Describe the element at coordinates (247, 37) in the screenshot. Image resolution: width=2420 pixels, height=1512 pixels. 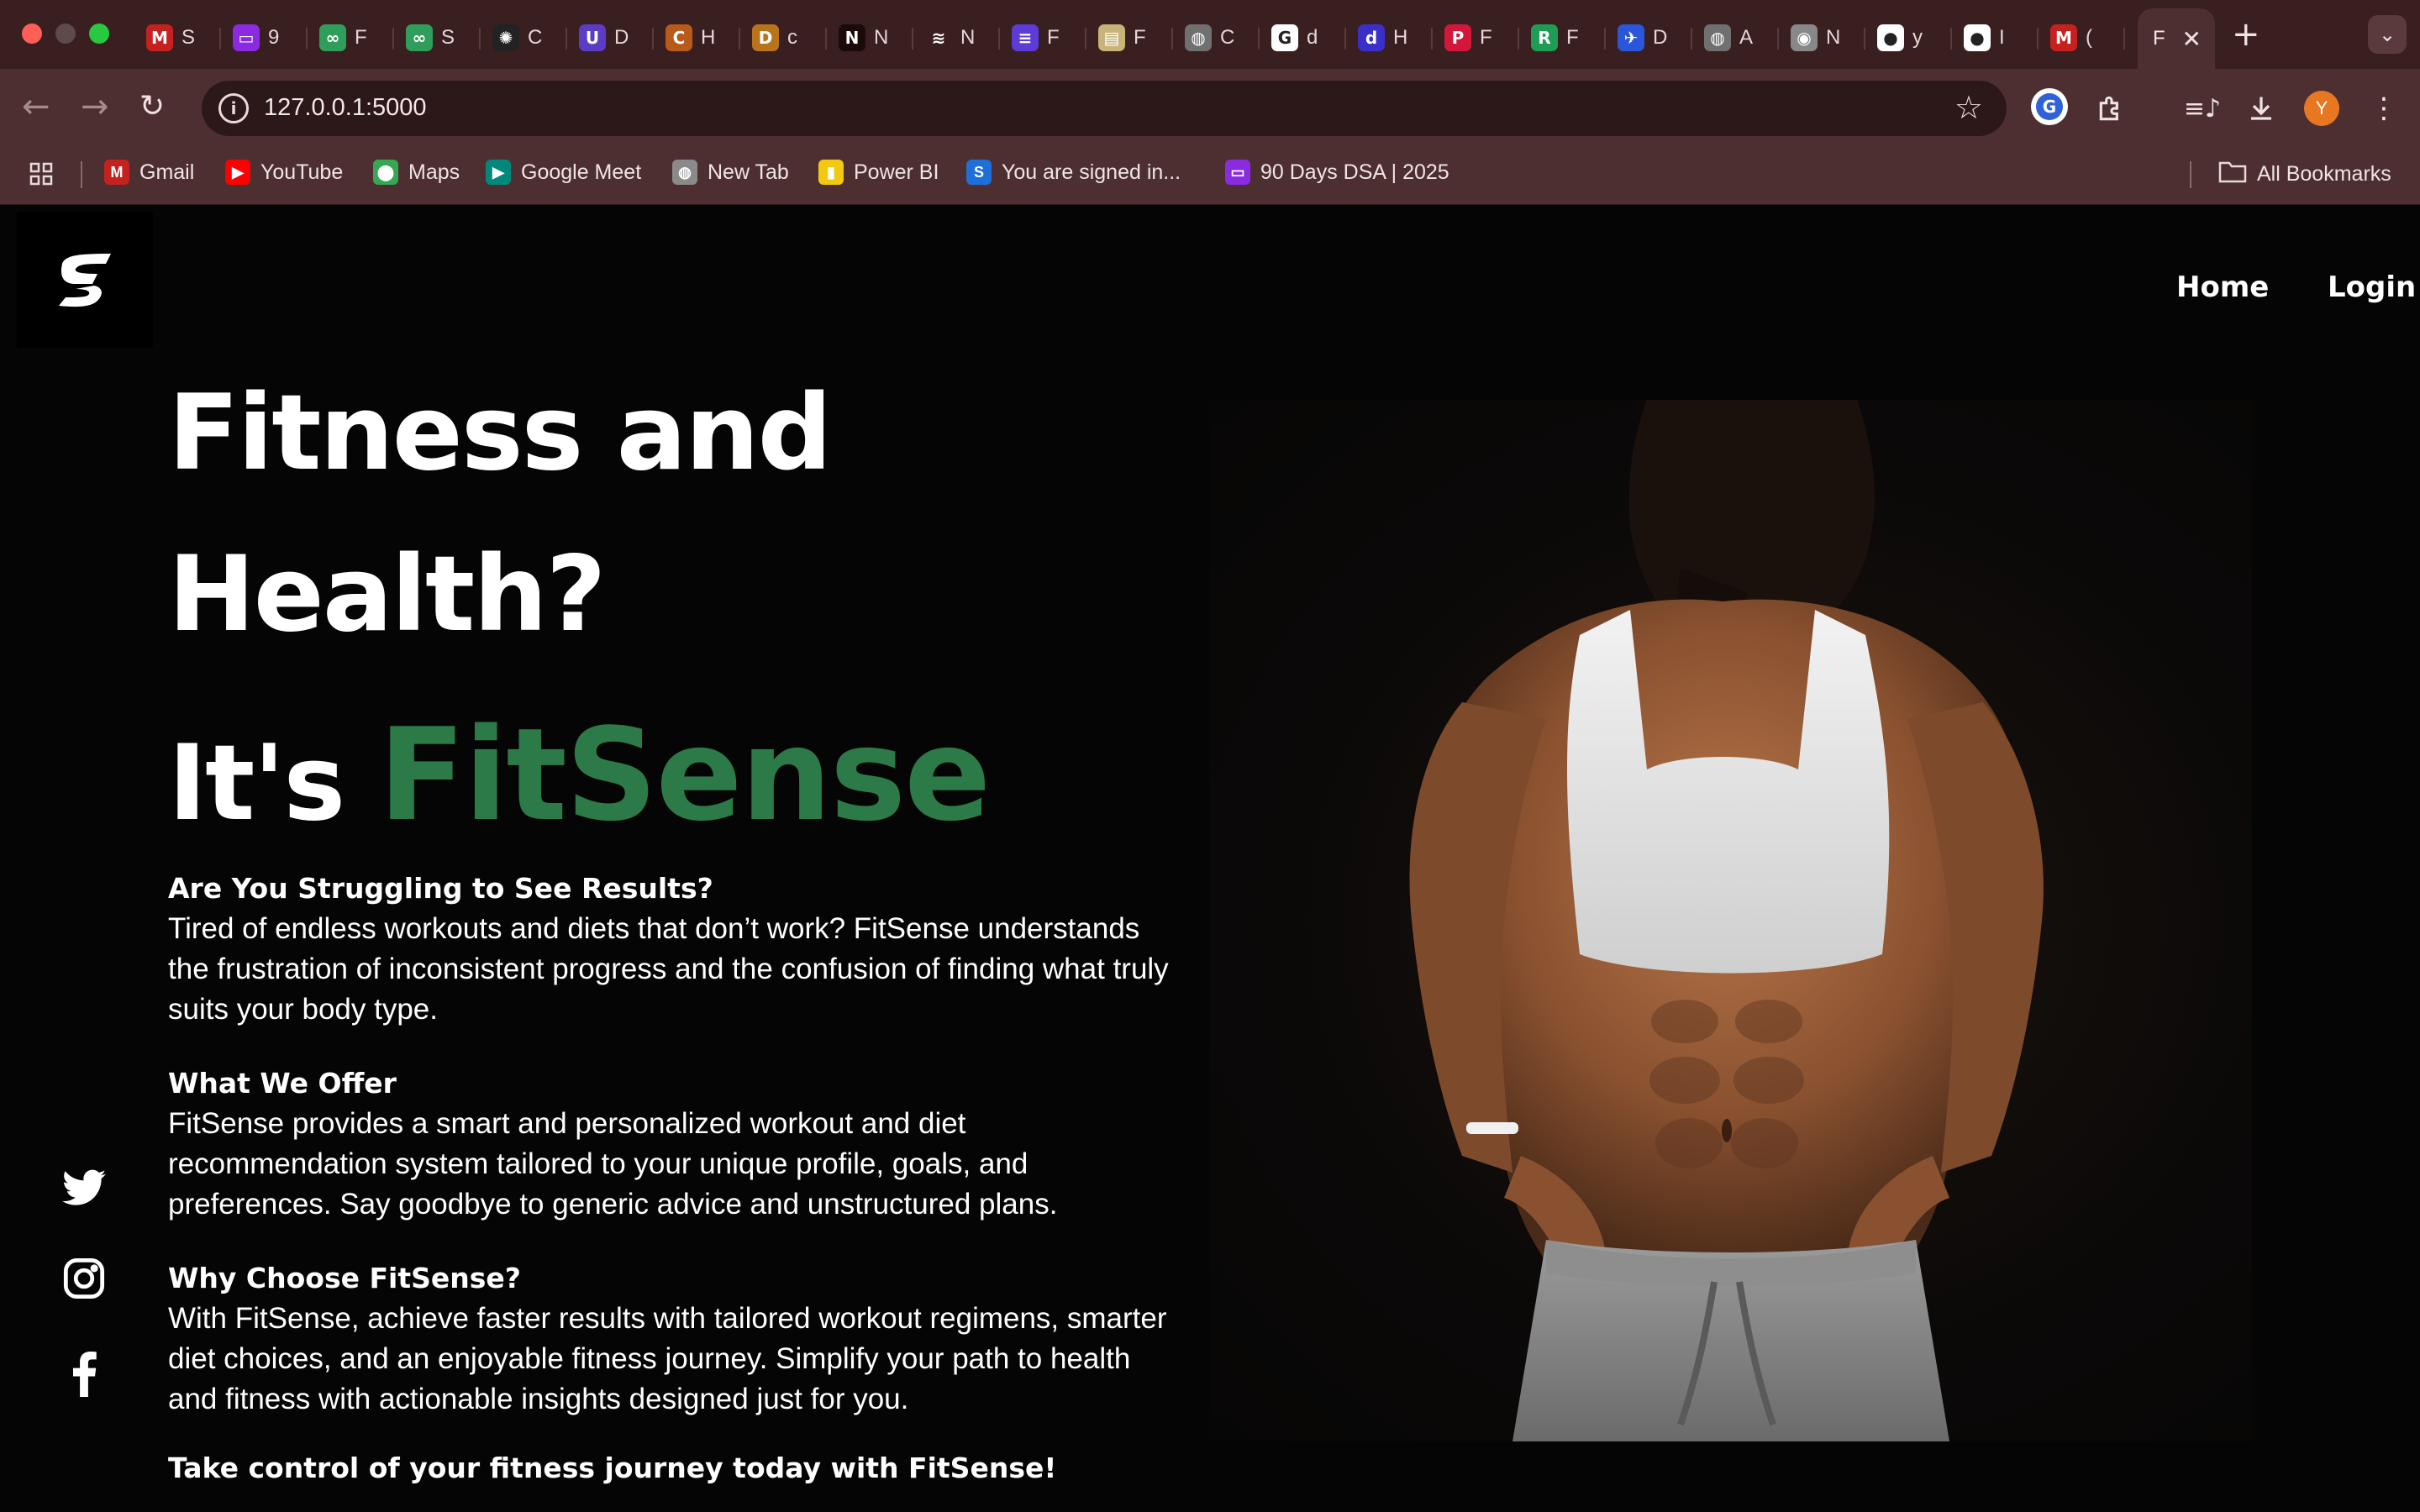
I see `screen-icon: ▭` at that location.